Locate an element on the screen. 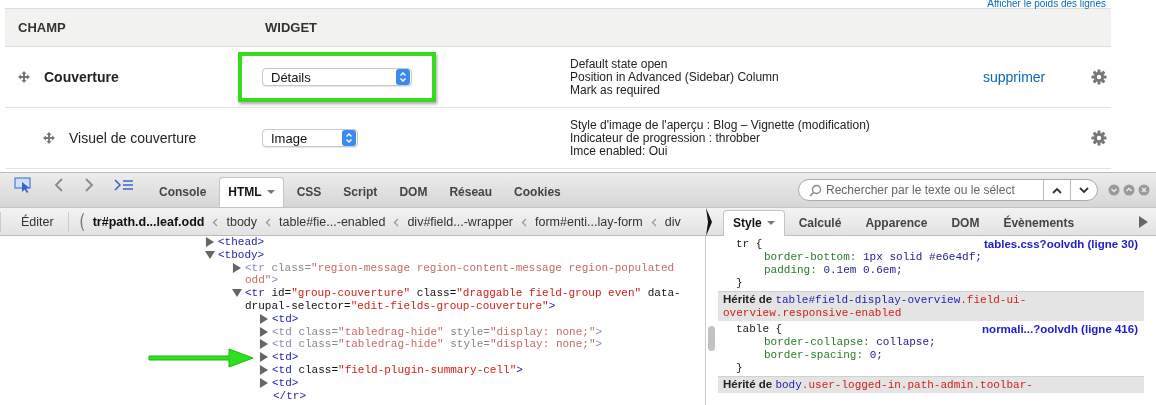 The height and width of the screenshot is (405, 1156). css-declaration: border-collapse: collapse; is located at coordinates (937, 342).